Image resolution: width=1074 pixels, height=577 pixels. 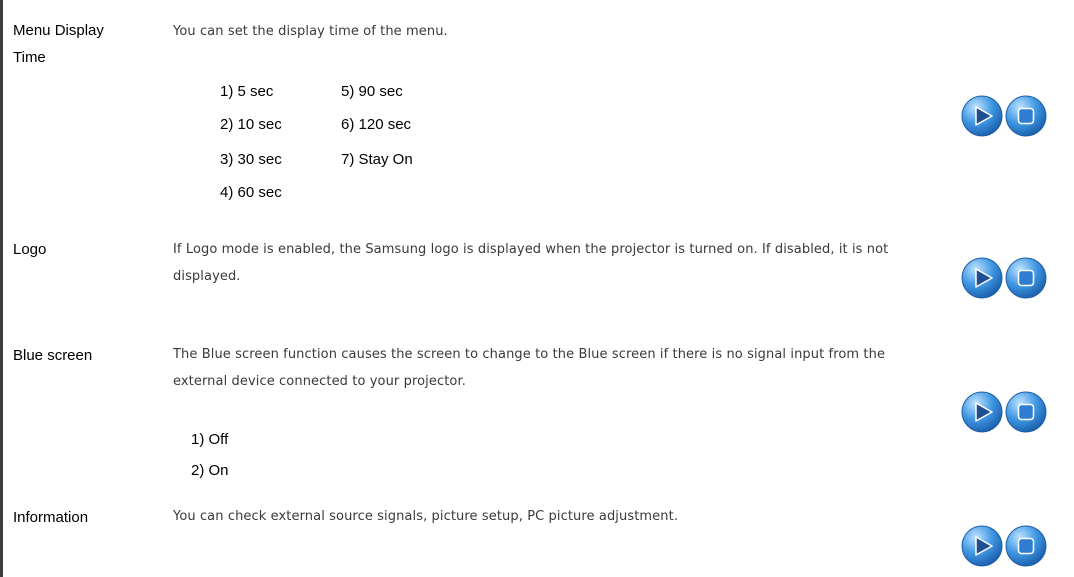 What do you see at coordinates (251, 124) in the screenshot?
I see `option-10-sec: 2) 10 sec` at bounding box center [251, 124].